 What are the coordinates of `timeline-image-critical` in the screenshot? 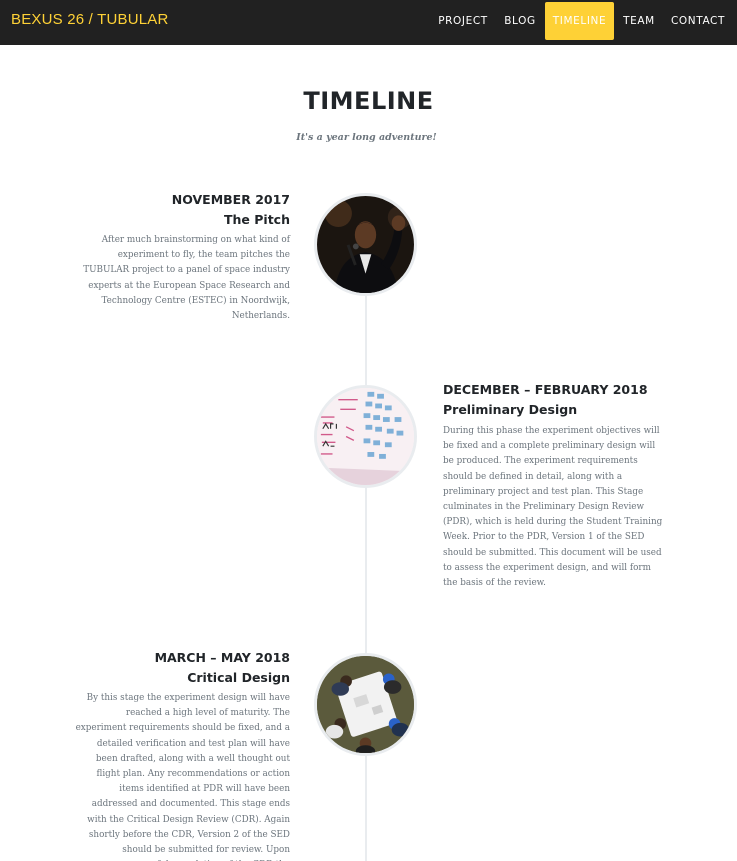 It's located at (365, 704).